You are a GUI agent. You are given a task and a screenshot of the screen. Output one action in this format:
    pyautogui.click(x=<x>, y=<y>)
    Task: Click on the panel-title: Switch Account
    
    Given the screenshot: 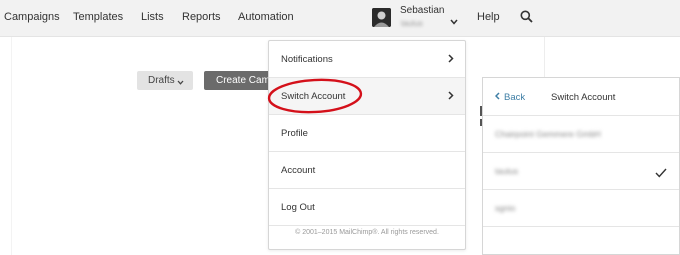 What is the action you would take?
    pyautogui.click(x=583, y=97)
    